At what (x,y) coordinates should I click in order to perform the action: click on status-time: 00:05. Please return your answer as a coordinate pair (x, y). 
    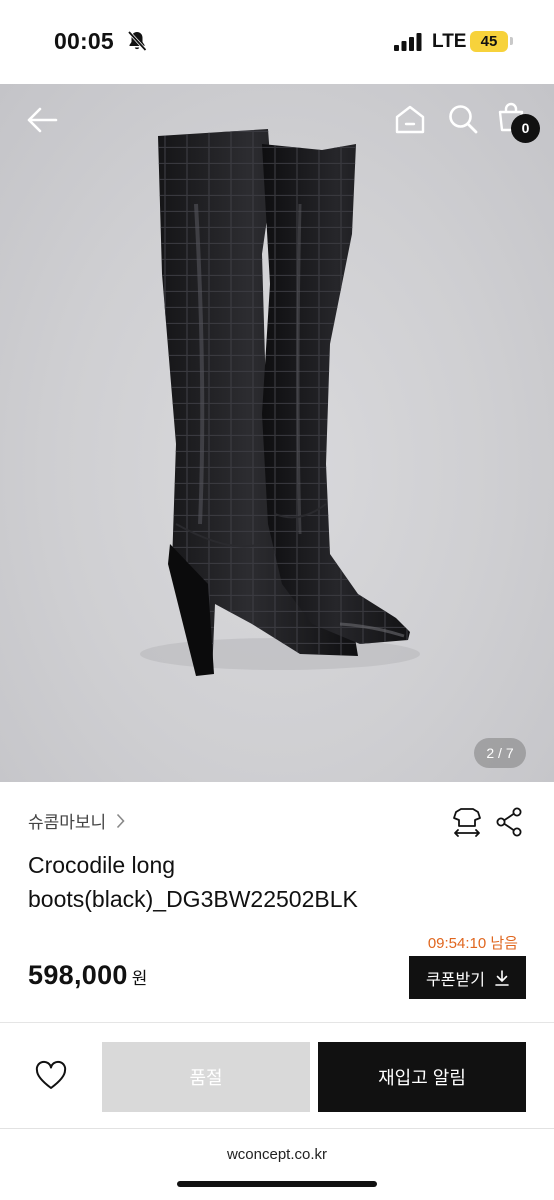
    Looking at the image, I should click on (84, 41).